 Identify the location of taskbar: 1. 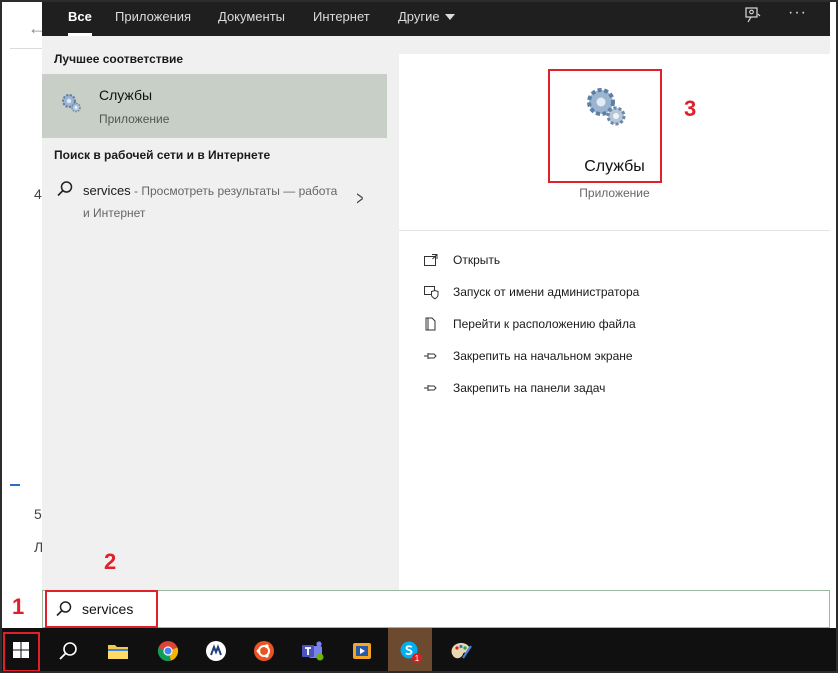
(419, 650).